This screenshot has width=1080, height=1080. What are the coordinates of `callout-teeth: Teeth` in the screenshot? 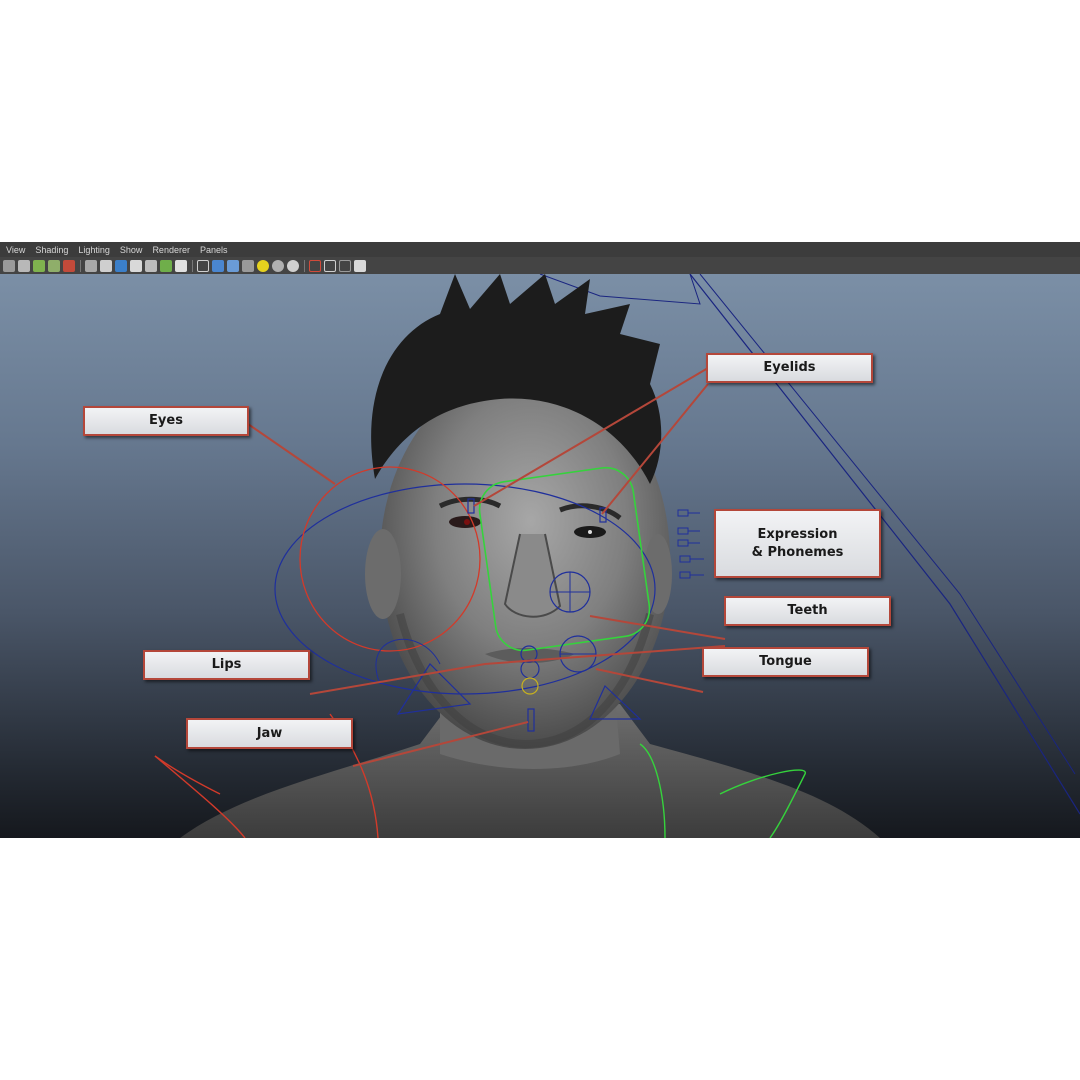 It's located at (807, 611).